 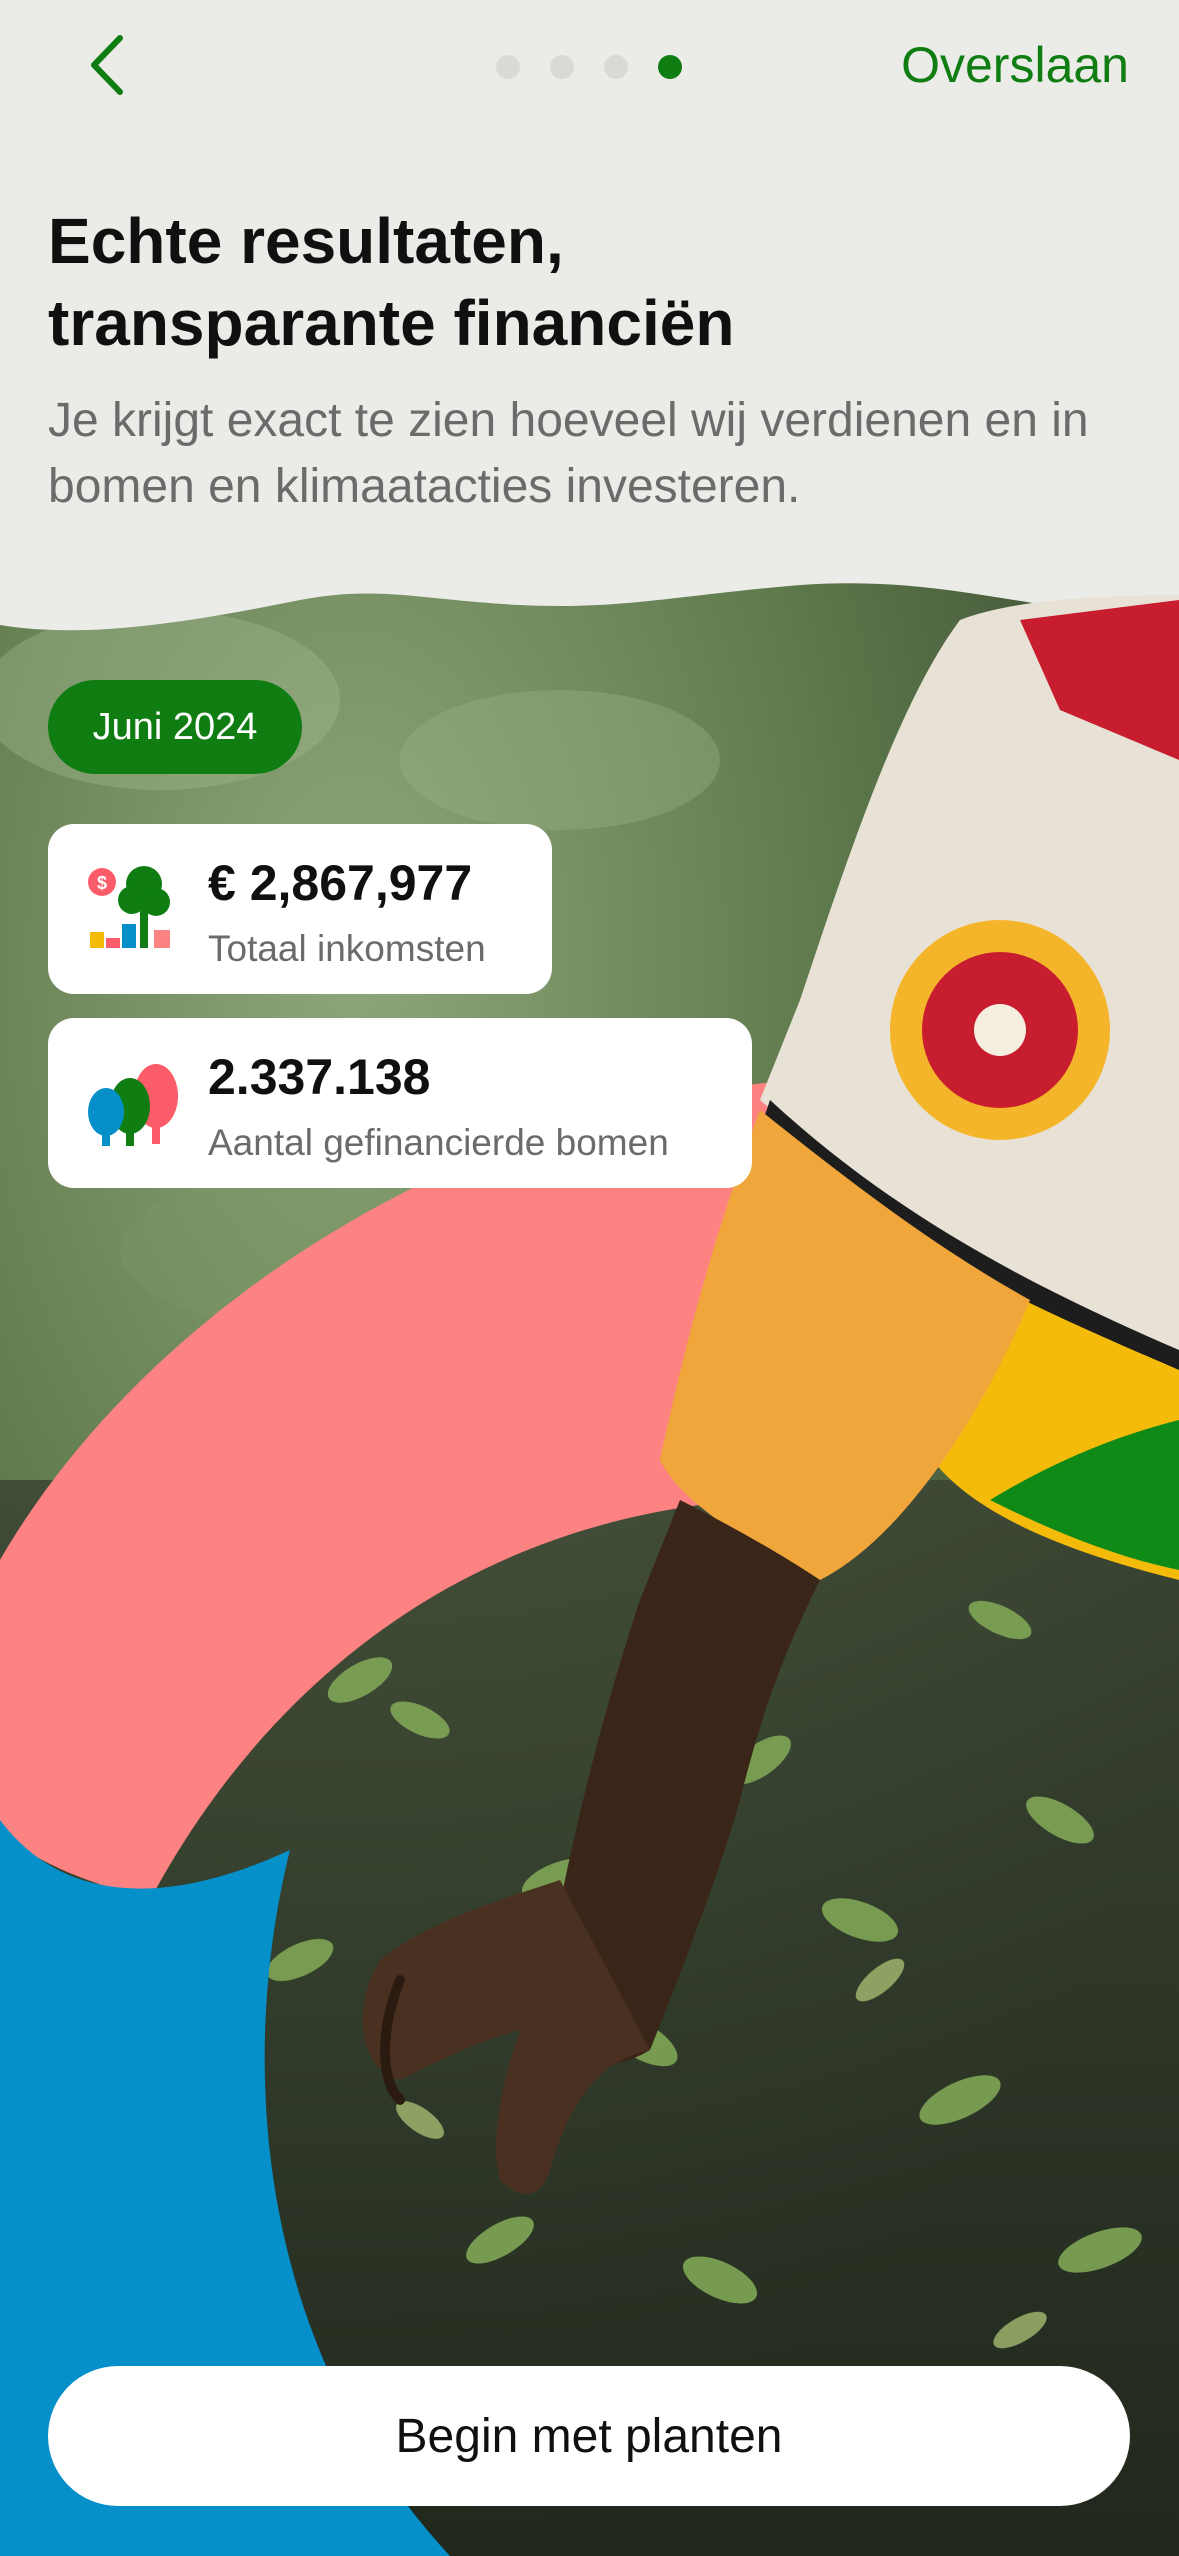 I want to click on trees-icon, so click(x=133, y=1105).